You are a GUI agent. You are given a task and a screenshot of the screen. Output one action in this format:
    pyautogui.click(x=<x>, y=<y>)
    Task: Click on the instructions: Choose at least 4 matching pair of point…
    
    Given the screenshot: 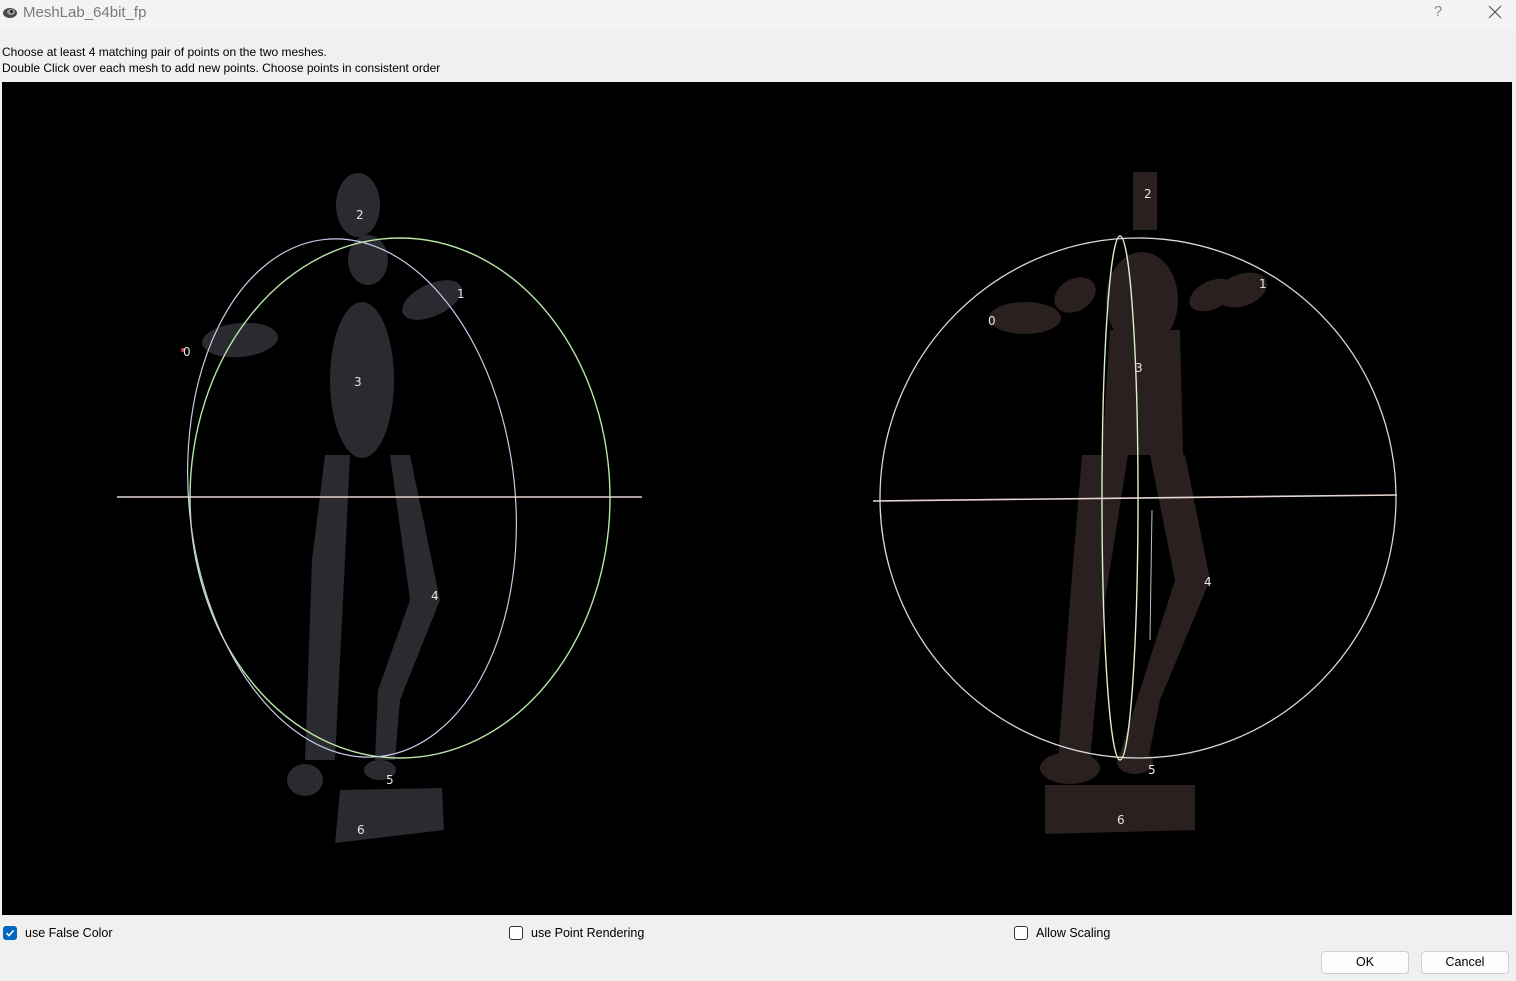 What is the action you would take?
    pyautogui.click(x=221, y=60)
    